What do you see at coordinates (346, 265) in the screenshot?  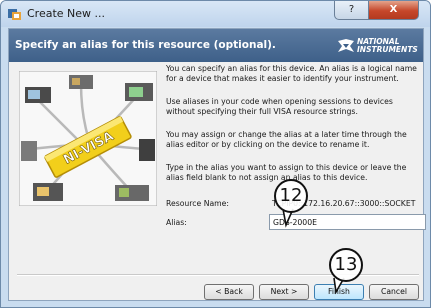 I see `callout-13: 13` at bounding box center [346, 265].